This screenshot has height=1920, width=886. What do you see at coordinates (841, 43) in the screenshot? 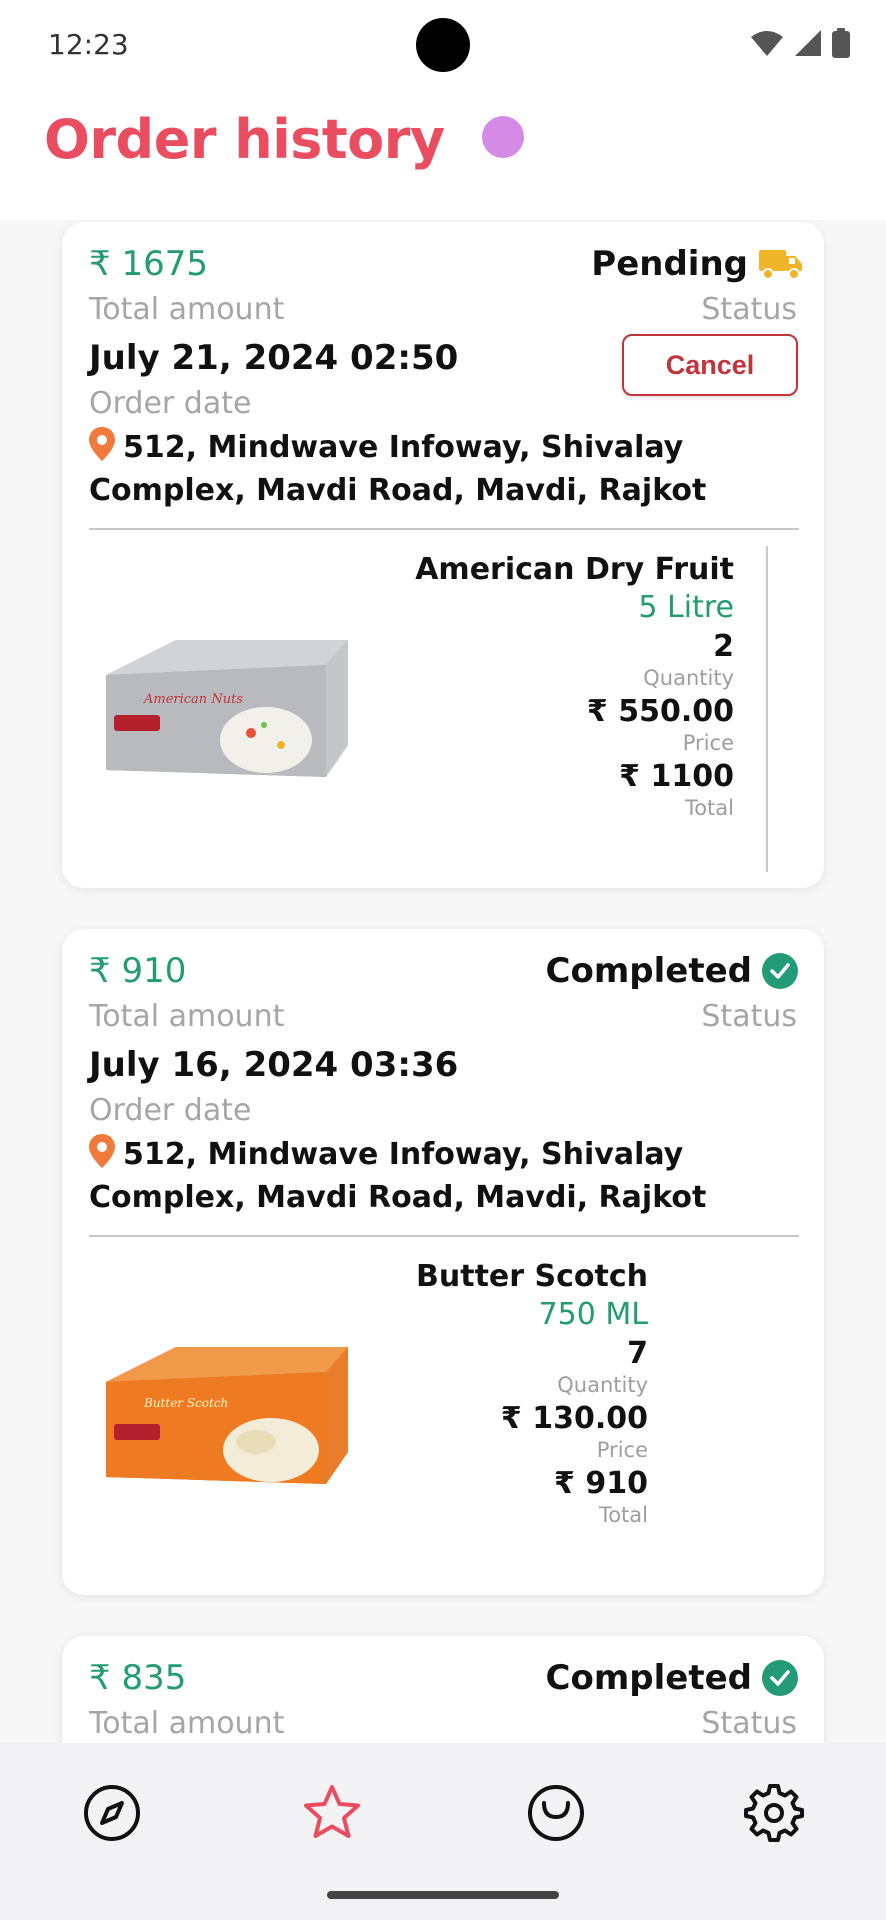
I see `battery-icon` at bounding box center [841, 43].